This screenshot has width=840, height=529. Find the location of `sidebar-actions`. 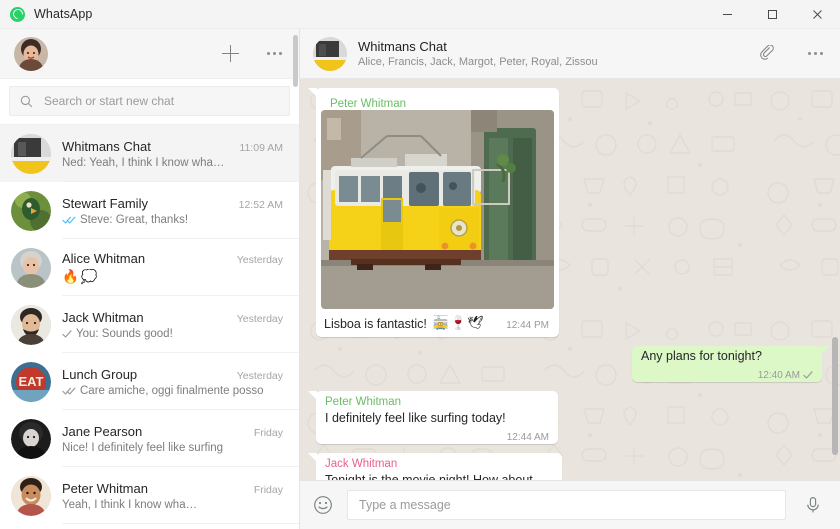

sidebar-actions is located at coordinates (252, 54).